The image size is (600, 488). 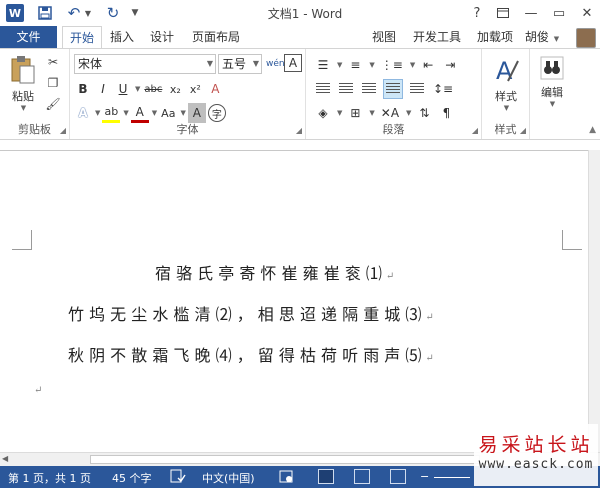 I want to click on strikethrough-button: abc, so click(x=153, y=89).